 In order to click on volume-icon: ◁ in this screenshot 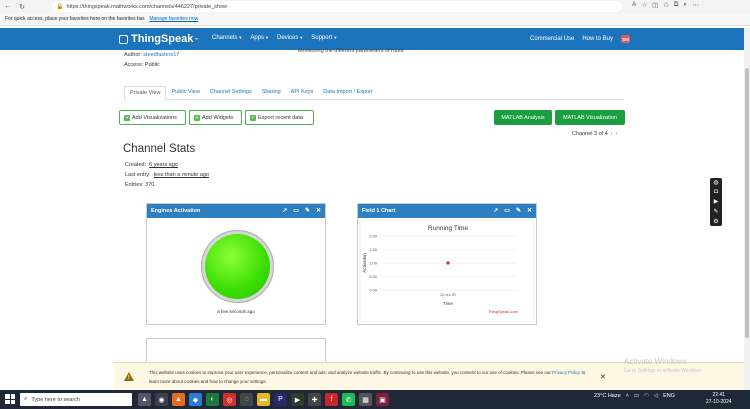, I will do `click(656, 396)`.